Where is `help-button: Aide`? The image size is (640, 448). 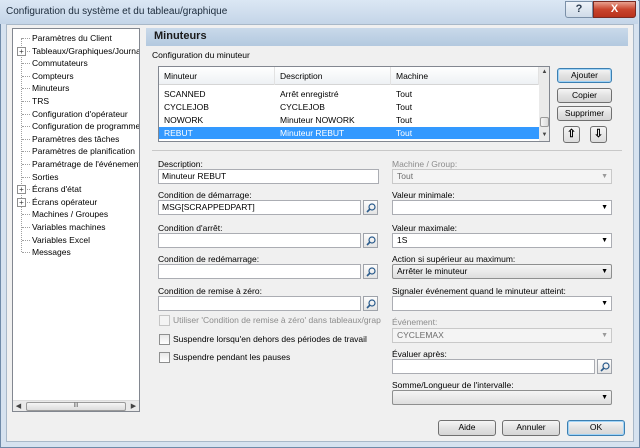
help-button: Aide is located at coordinates (467, 428).